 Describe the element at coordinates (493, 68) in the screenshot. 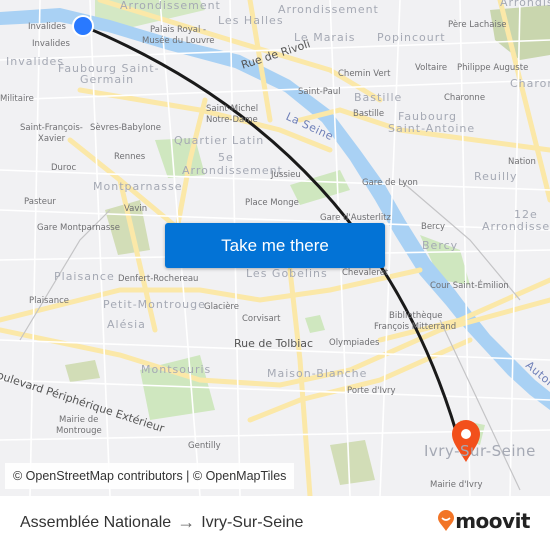

I see `label-philippe-auguste: Philippe Auguste` at that location.